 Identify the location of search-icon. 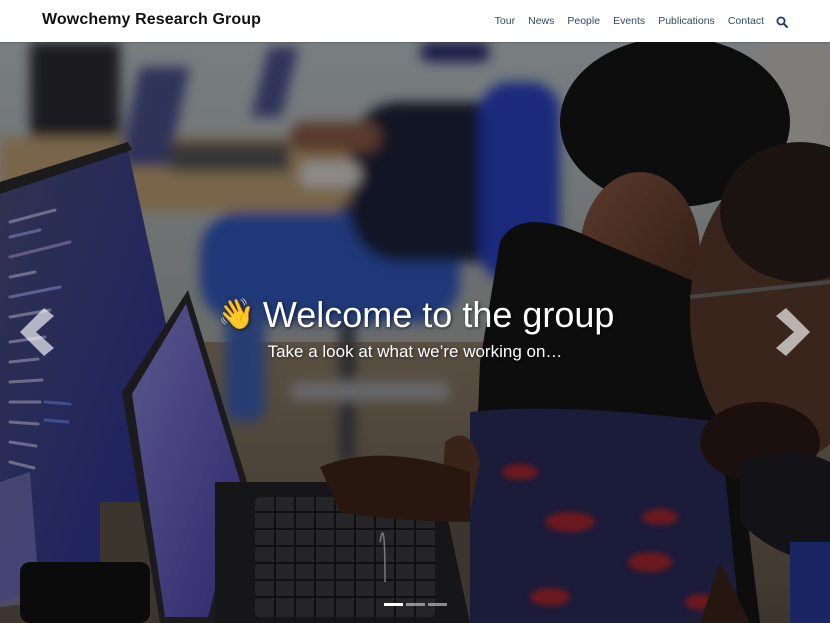
(782, 21).